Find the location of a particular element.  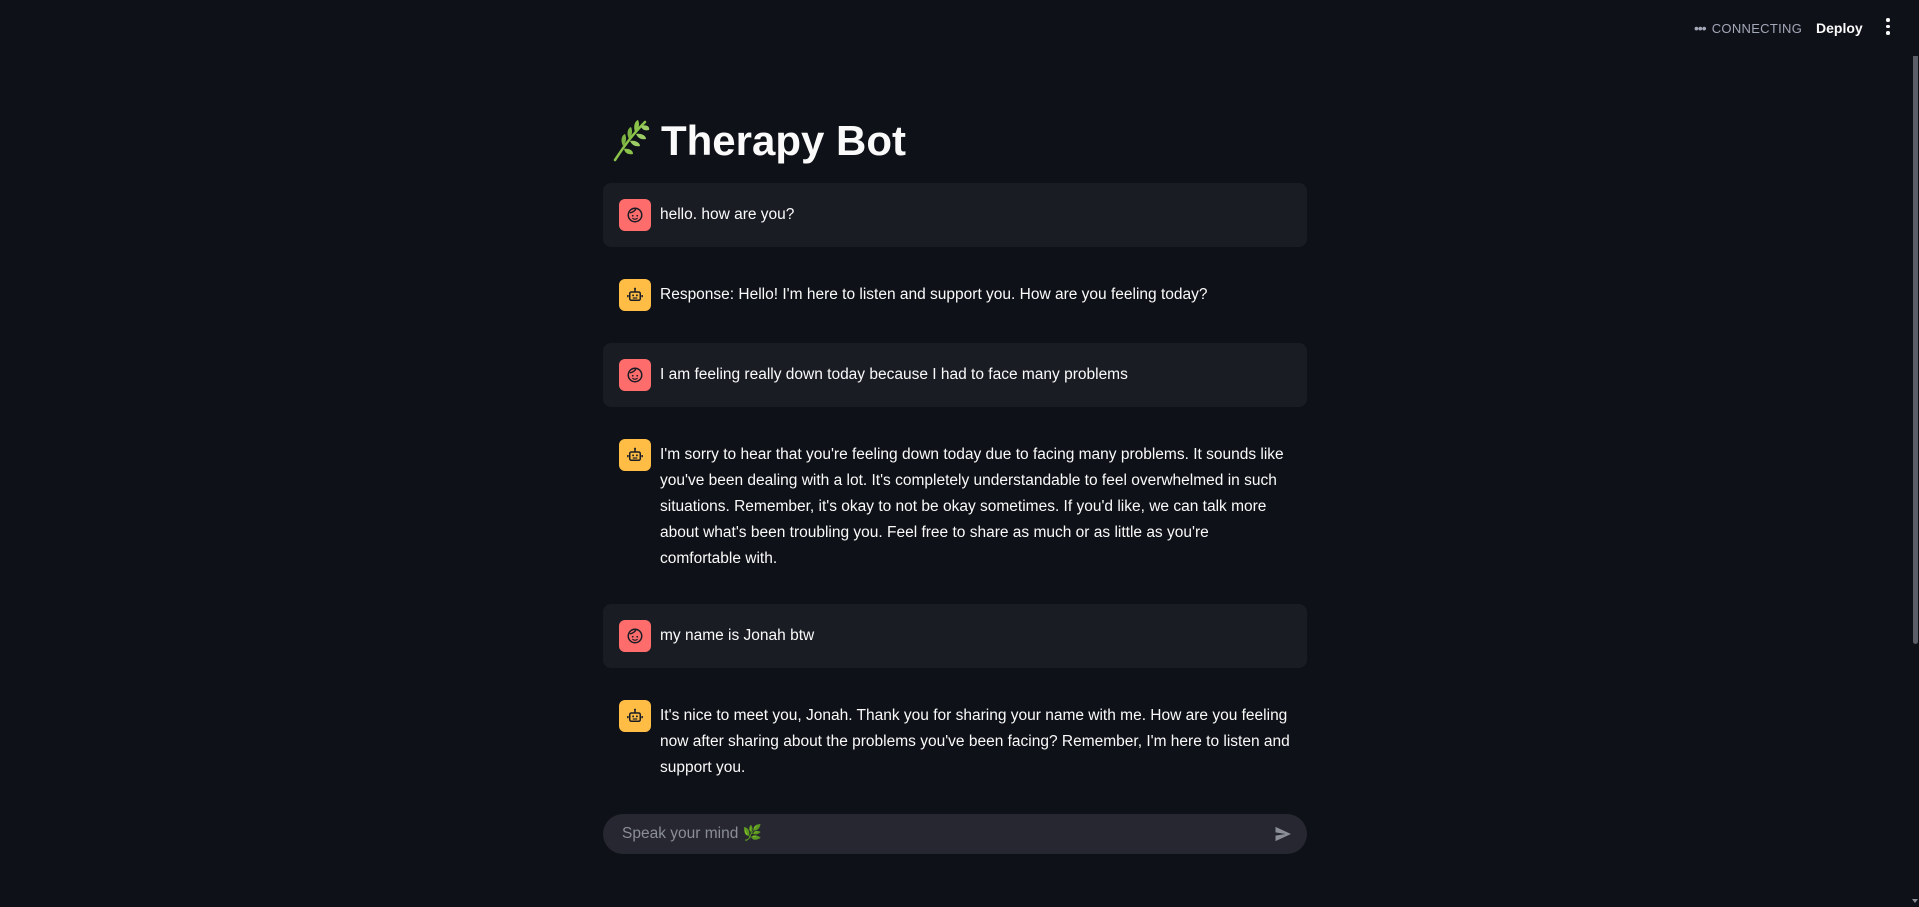

chat-input is located at coordinates (945, 834).